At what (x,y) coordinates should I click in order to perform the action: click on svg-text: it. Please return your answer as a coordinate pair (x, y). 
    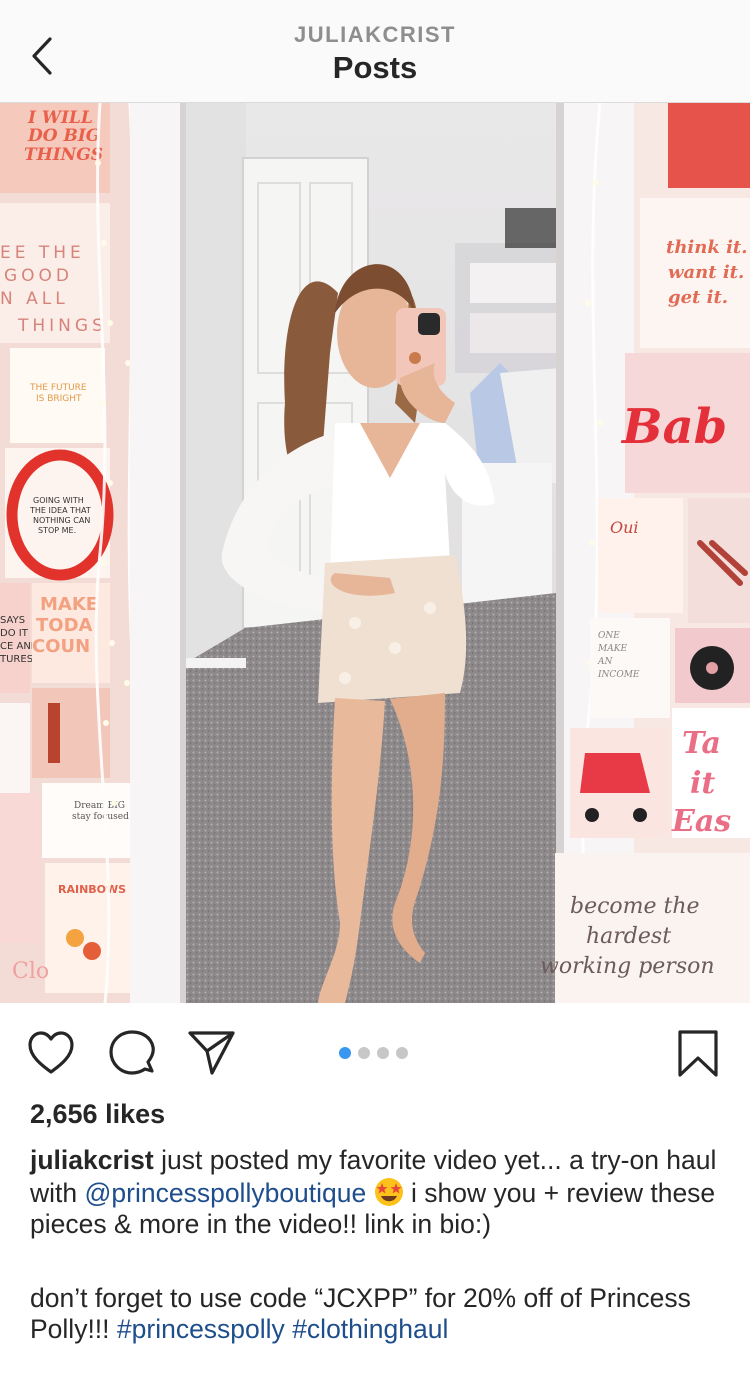
    Looking at the image, I should click on (702, 783).